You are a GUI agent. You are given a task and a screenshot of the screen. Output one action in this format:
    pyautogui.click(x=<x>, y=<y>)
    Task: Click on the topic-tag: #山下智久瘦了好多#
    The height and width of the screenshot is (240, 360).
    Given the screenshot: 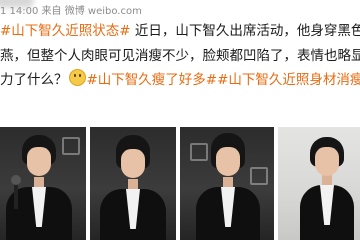 What is the action you would take?
    pyautogui.click(x=152, y=80)
    